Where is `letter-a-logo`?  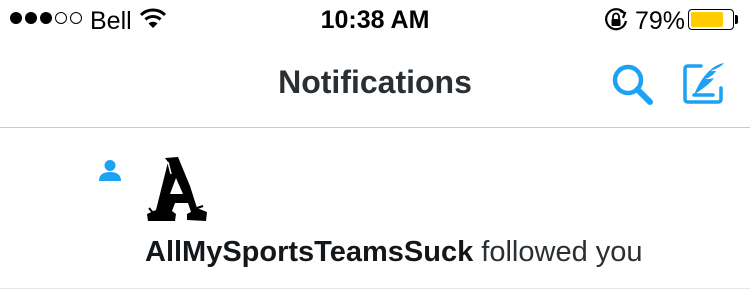
letter-a-logo is located at coordinates (177, 189).